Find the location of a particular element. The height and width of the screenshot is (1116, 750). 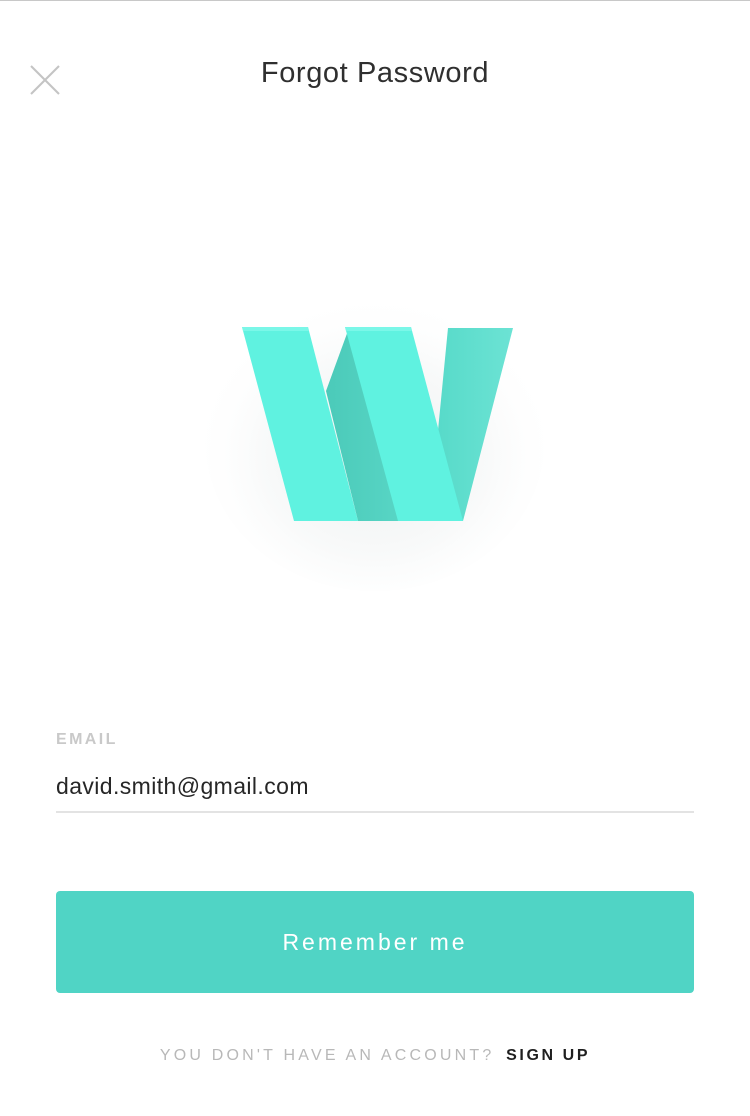

brand-w-logo-icon is located at coordinates (375, 431).